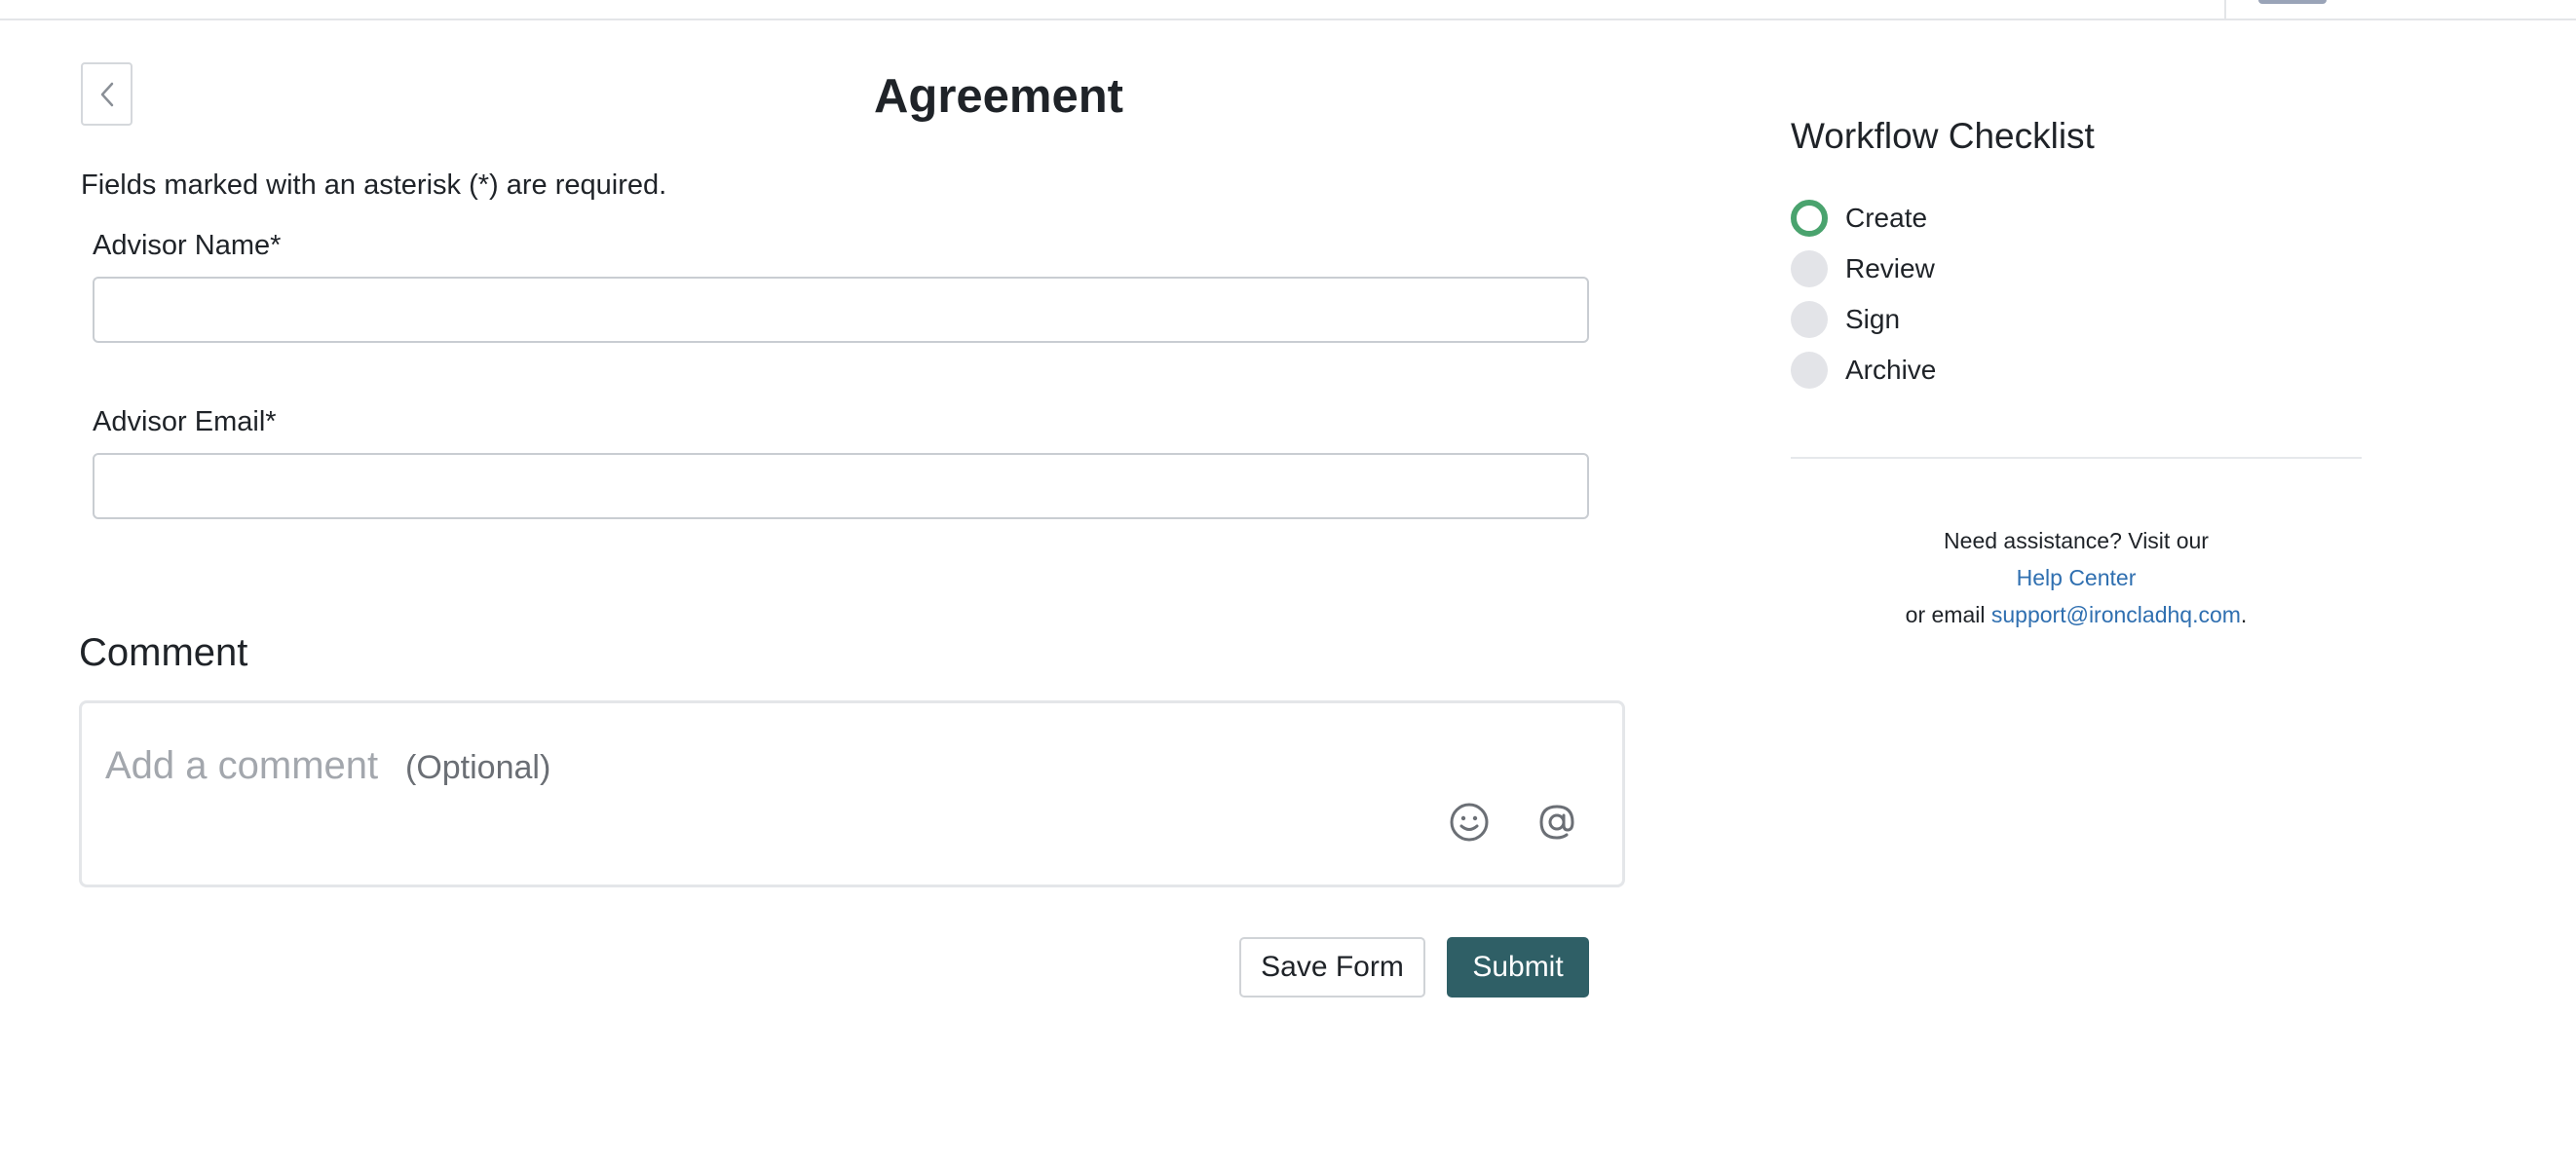 The height and width of the screenshot is (1167, 2576). What do you see at coordinates (1518, 967) in the screenshot?
I see `submit-button: Submit` at bounding box center [1518, 967].